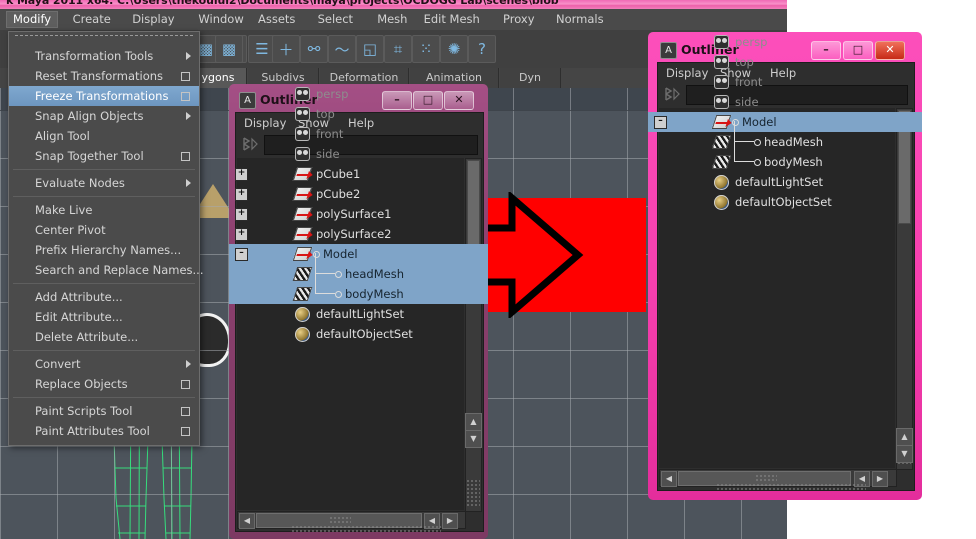 The image size is (976, 539). I want to click on menubar-item-mesh: Mesh, so click(392, 19).